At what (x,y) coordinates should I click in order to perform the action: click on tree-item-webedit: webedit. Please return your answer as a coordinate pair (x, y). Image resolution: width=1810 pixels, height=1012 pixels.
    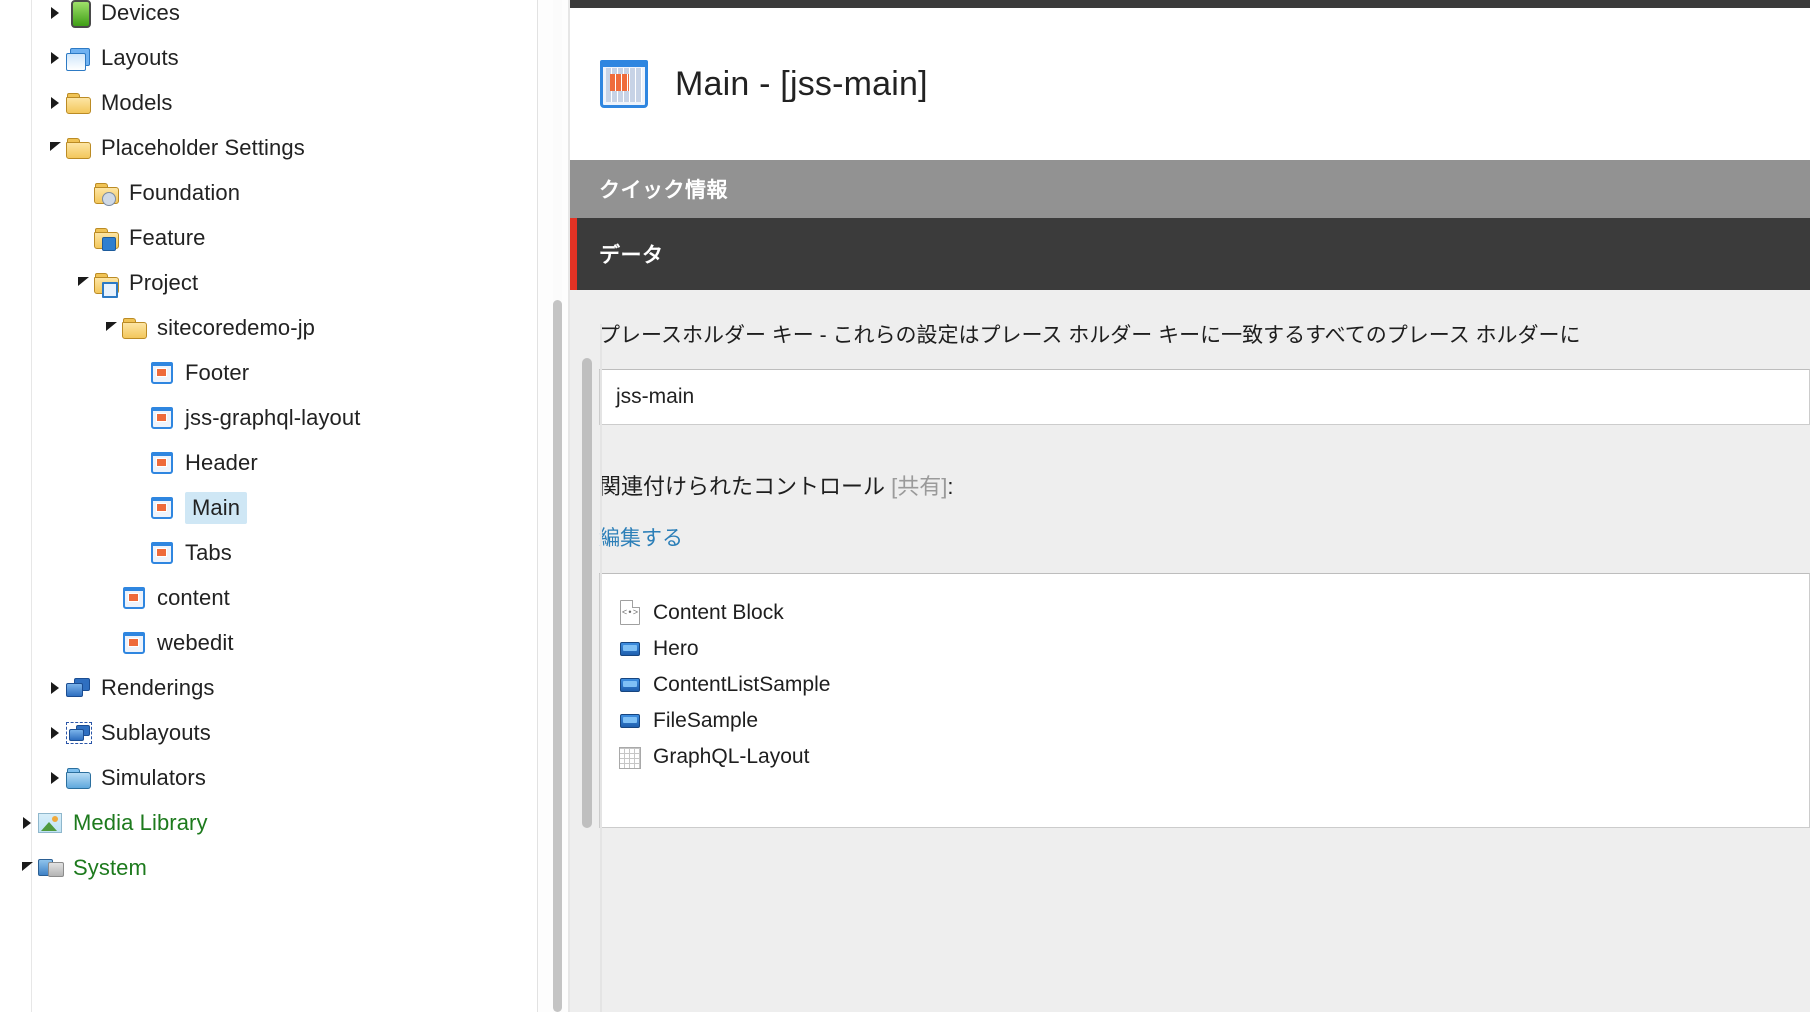
    Looking at the image, I should click on (268, 642).